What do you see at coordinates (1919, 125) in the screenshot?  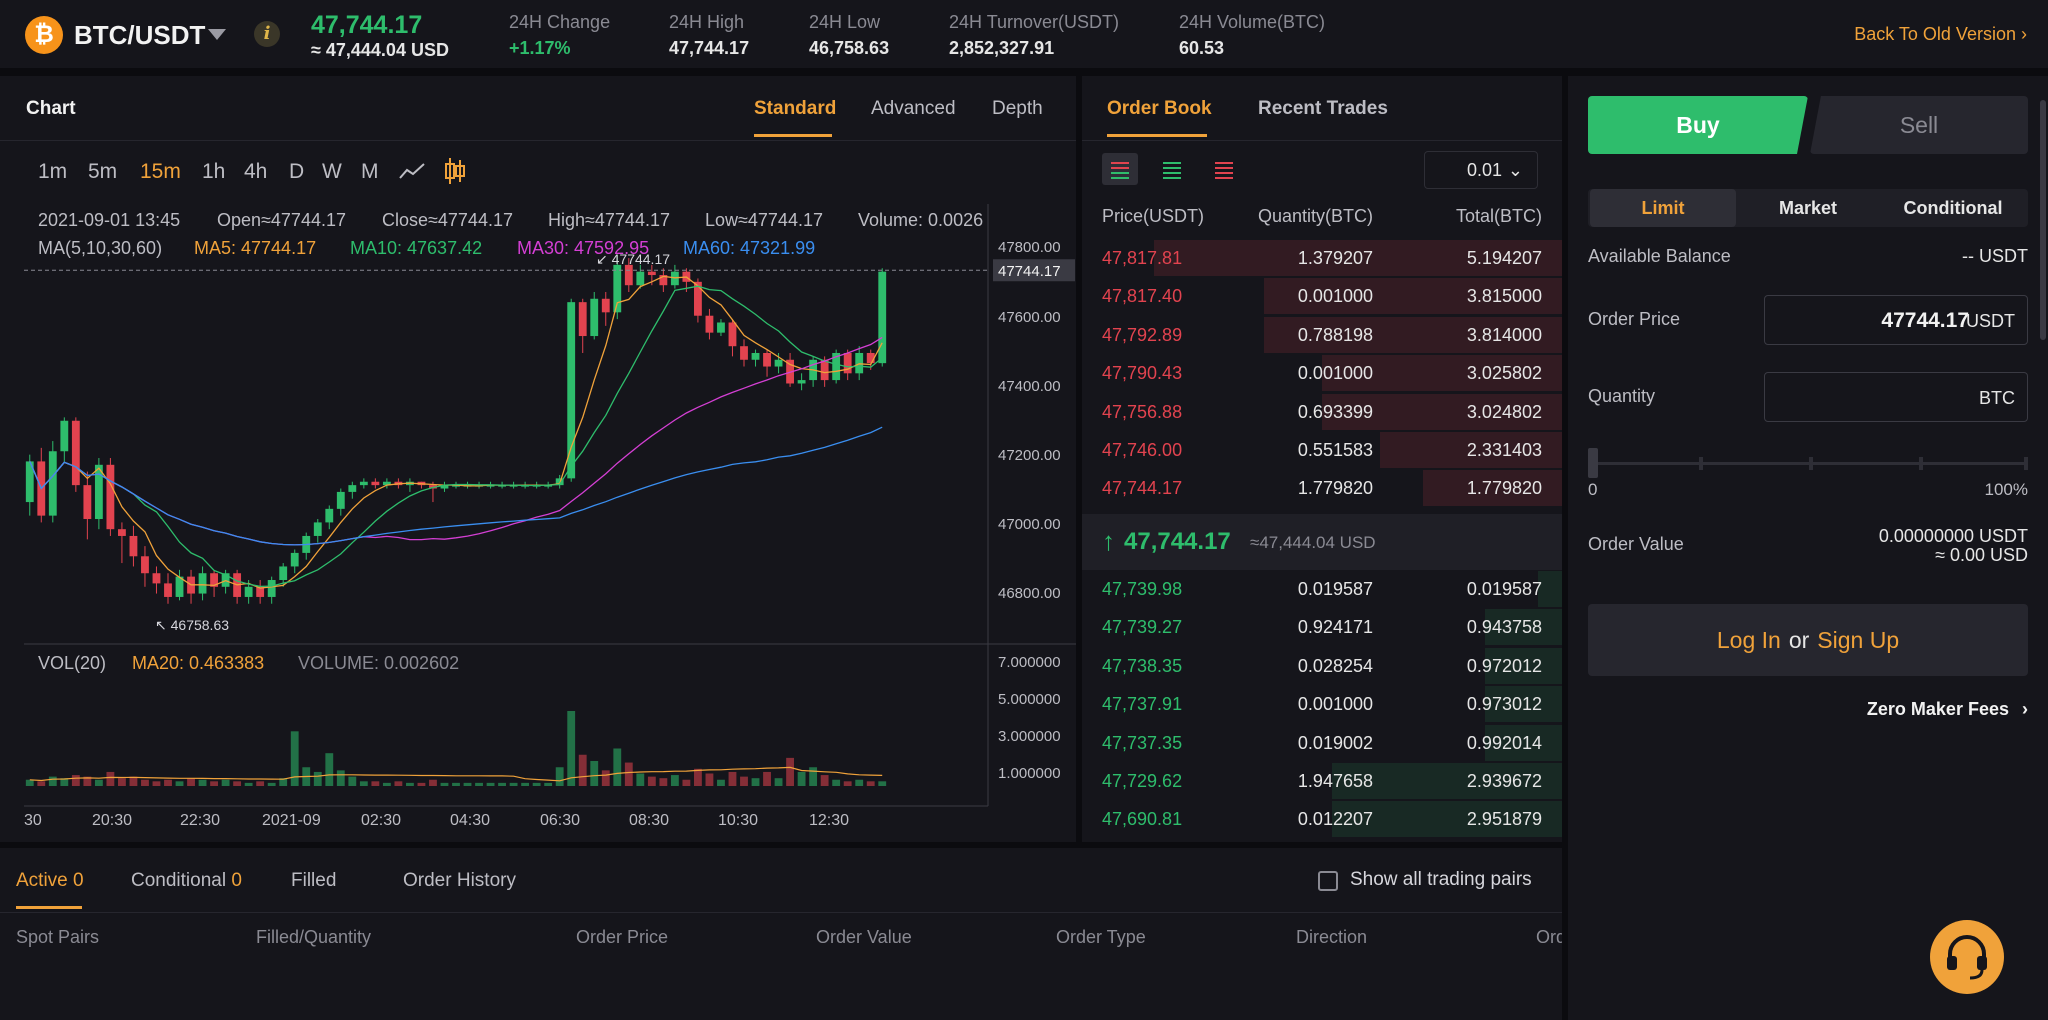 I see `sell-tab-button: Sell` at bounding box center [1919, 125].